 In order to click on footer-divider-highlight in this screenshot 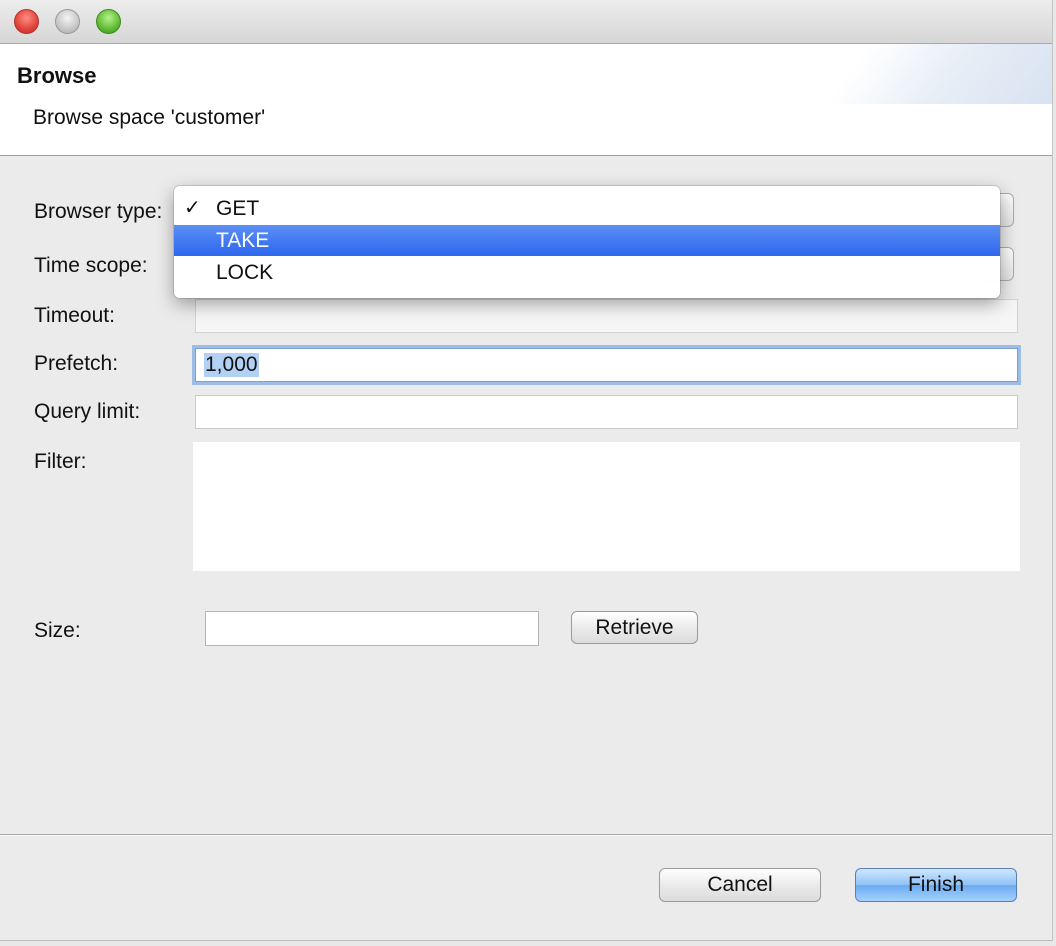, I will do `click(526, 835)`.